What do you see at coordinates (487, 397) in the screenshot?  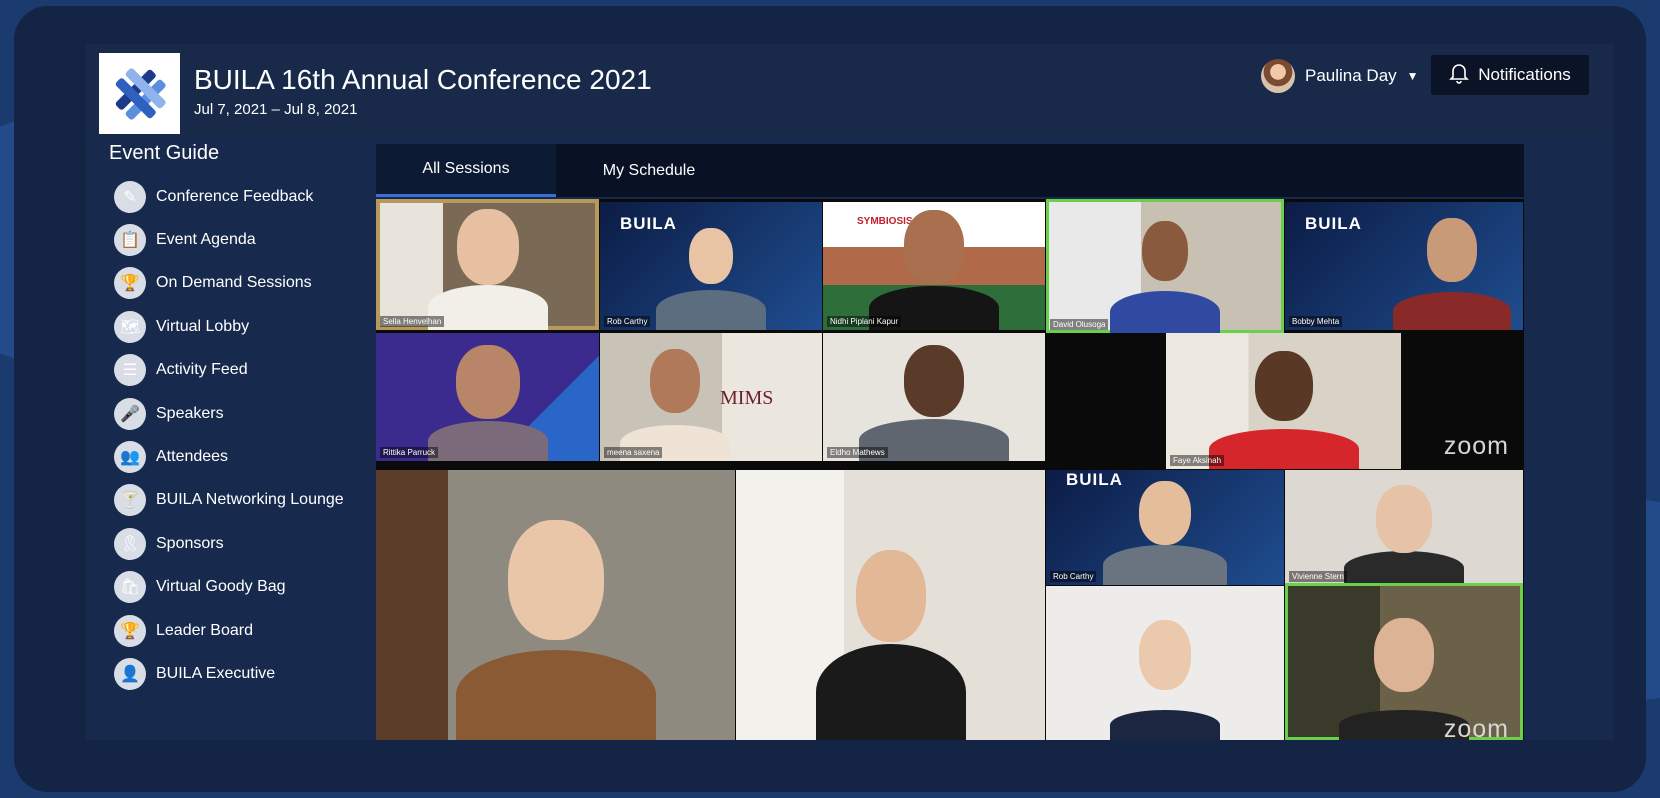 I see `video-tile: Rittika Parruck` at bounding box center [487, 397].